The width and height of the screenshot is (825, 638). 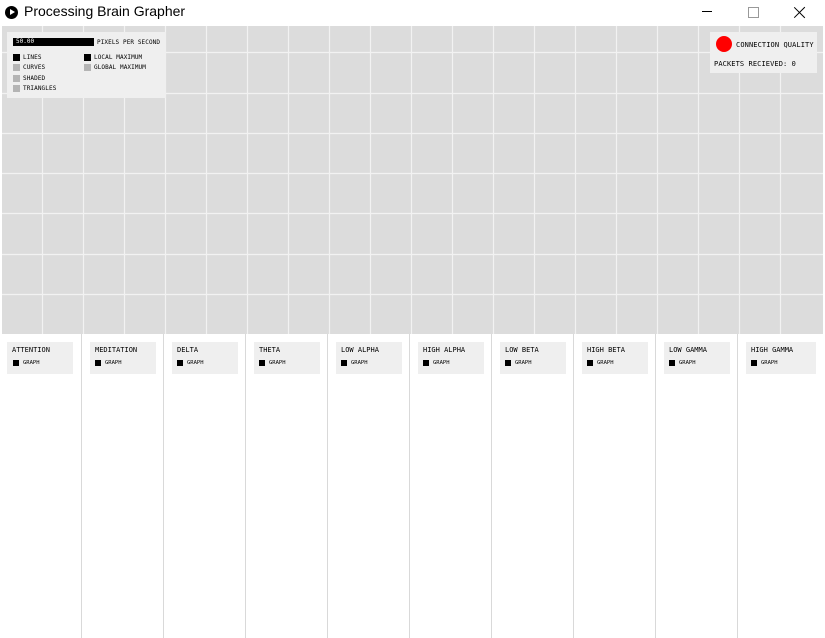 What do you see at coordinates (25, 41) in the screenshot?
I see `pixels-per-second-value: 50.00` at bounding box center [25, 41].